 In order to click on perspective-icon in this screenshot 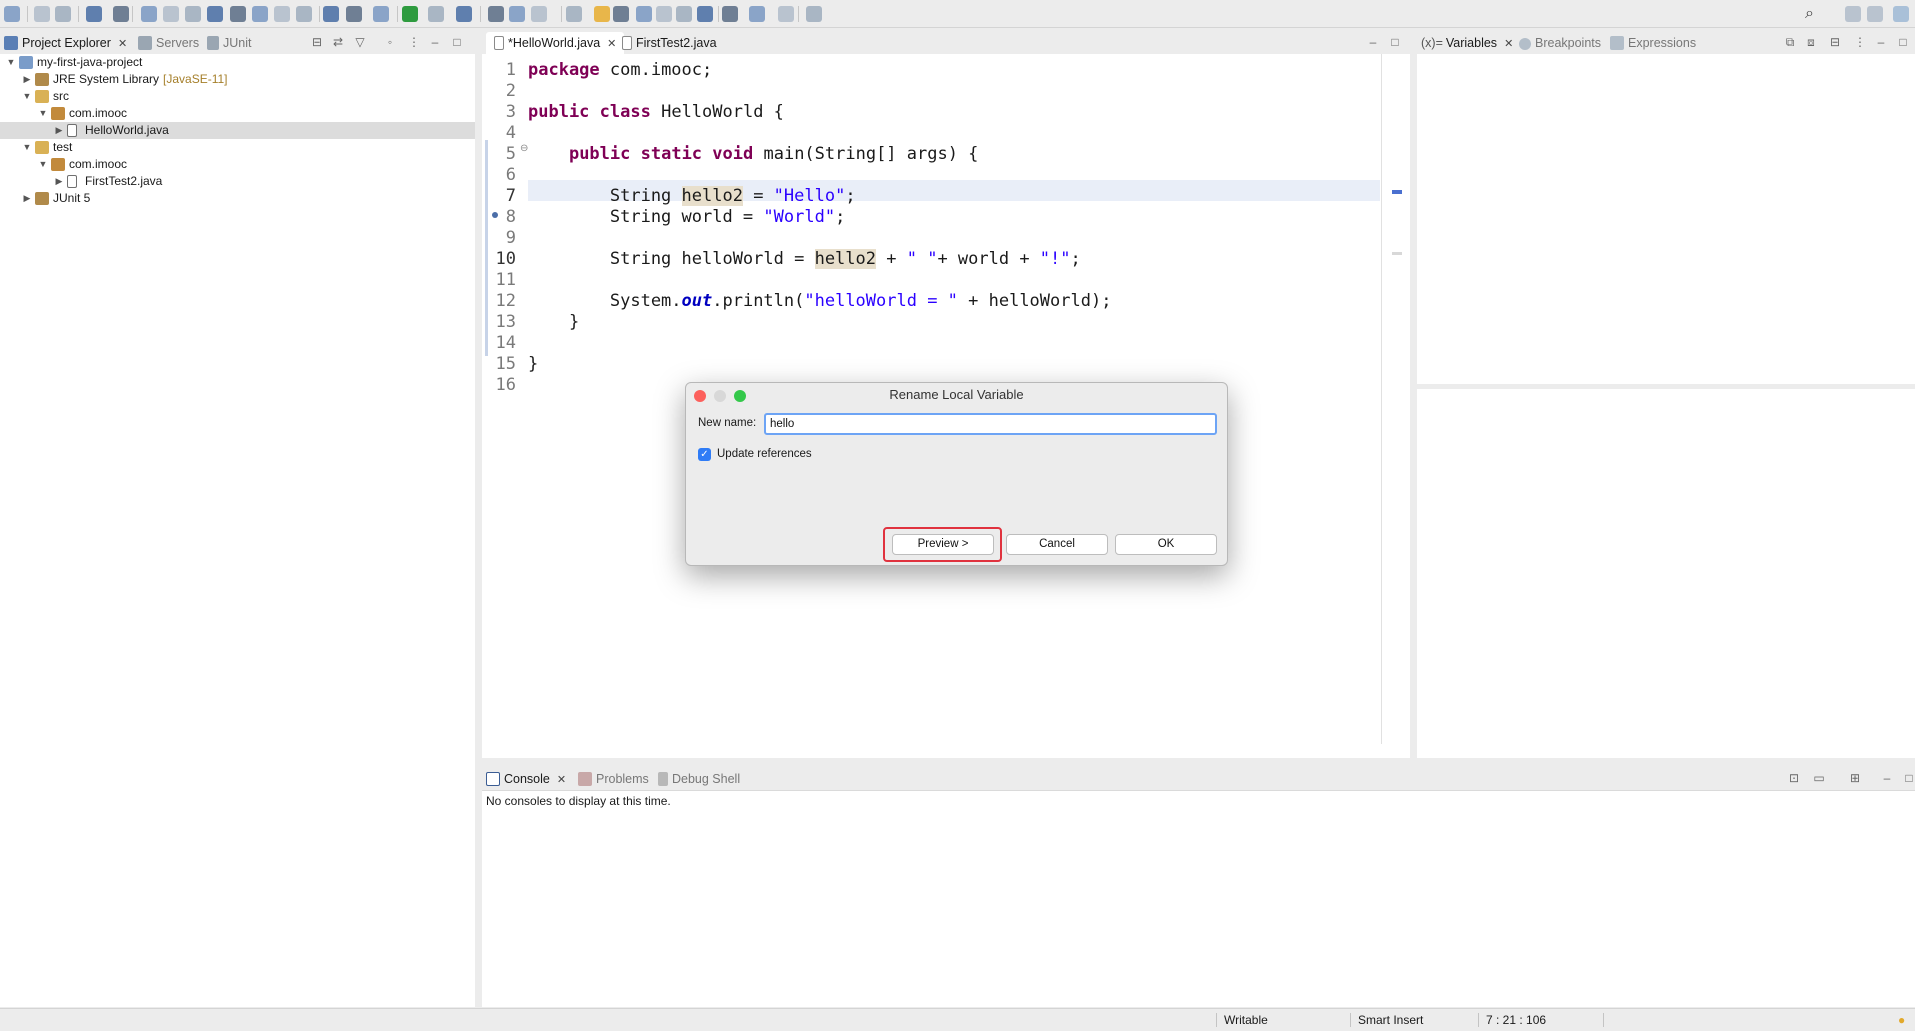, I will do `click(814, 14)`.